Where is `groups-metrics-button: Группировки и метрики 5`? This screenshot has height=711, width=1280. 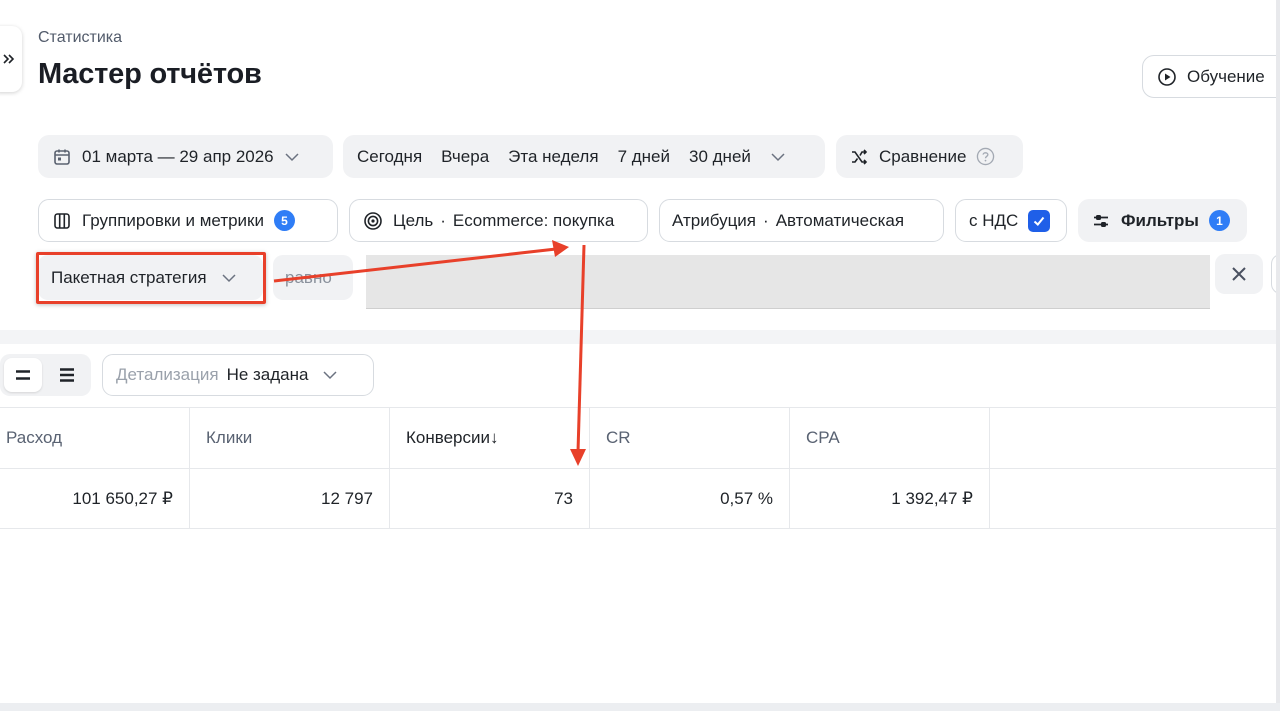
groups-metrics-button: Группировки и метрики 5 is located at coordinates (188, 220).